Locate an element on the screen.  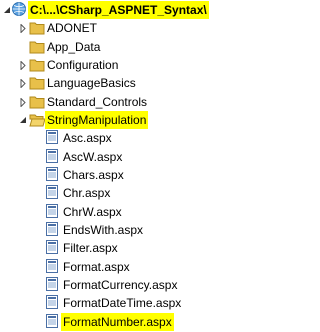
file-label: FormatNumber.aspx is located at coordinates (117, 322).